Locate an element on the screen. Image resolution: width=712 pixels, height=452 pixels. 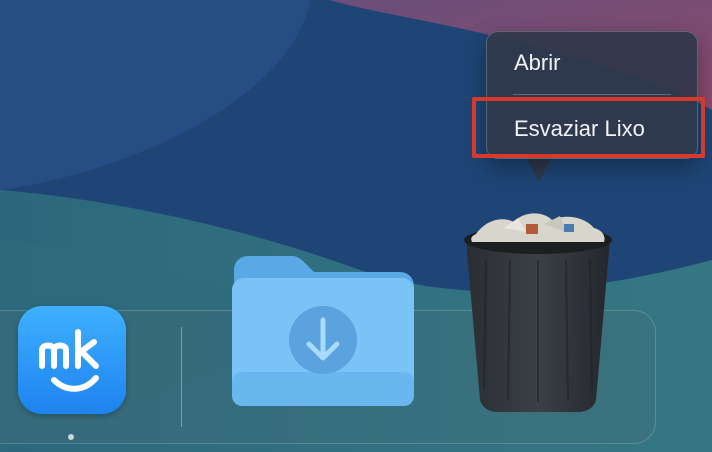
menu-separator is located at coordinates (592, 94).